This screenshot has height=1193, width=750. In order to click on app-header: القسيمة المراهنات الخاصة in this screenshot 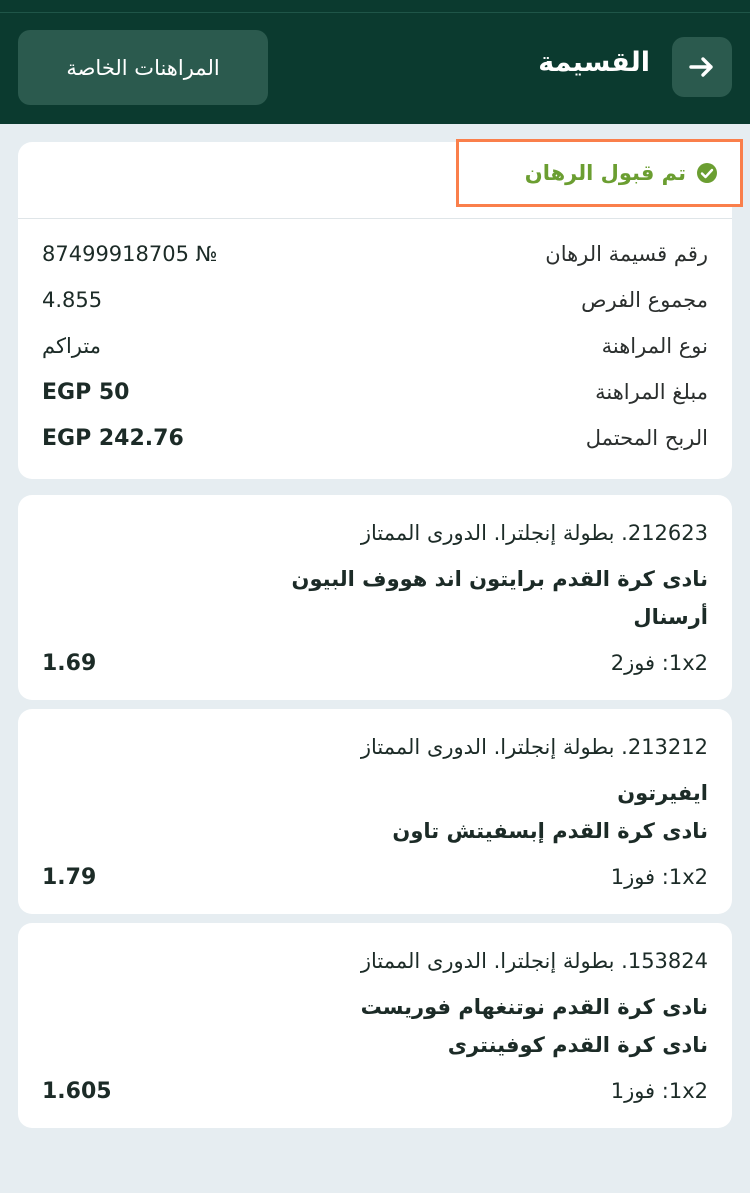, I will do `click(375, 68)`.